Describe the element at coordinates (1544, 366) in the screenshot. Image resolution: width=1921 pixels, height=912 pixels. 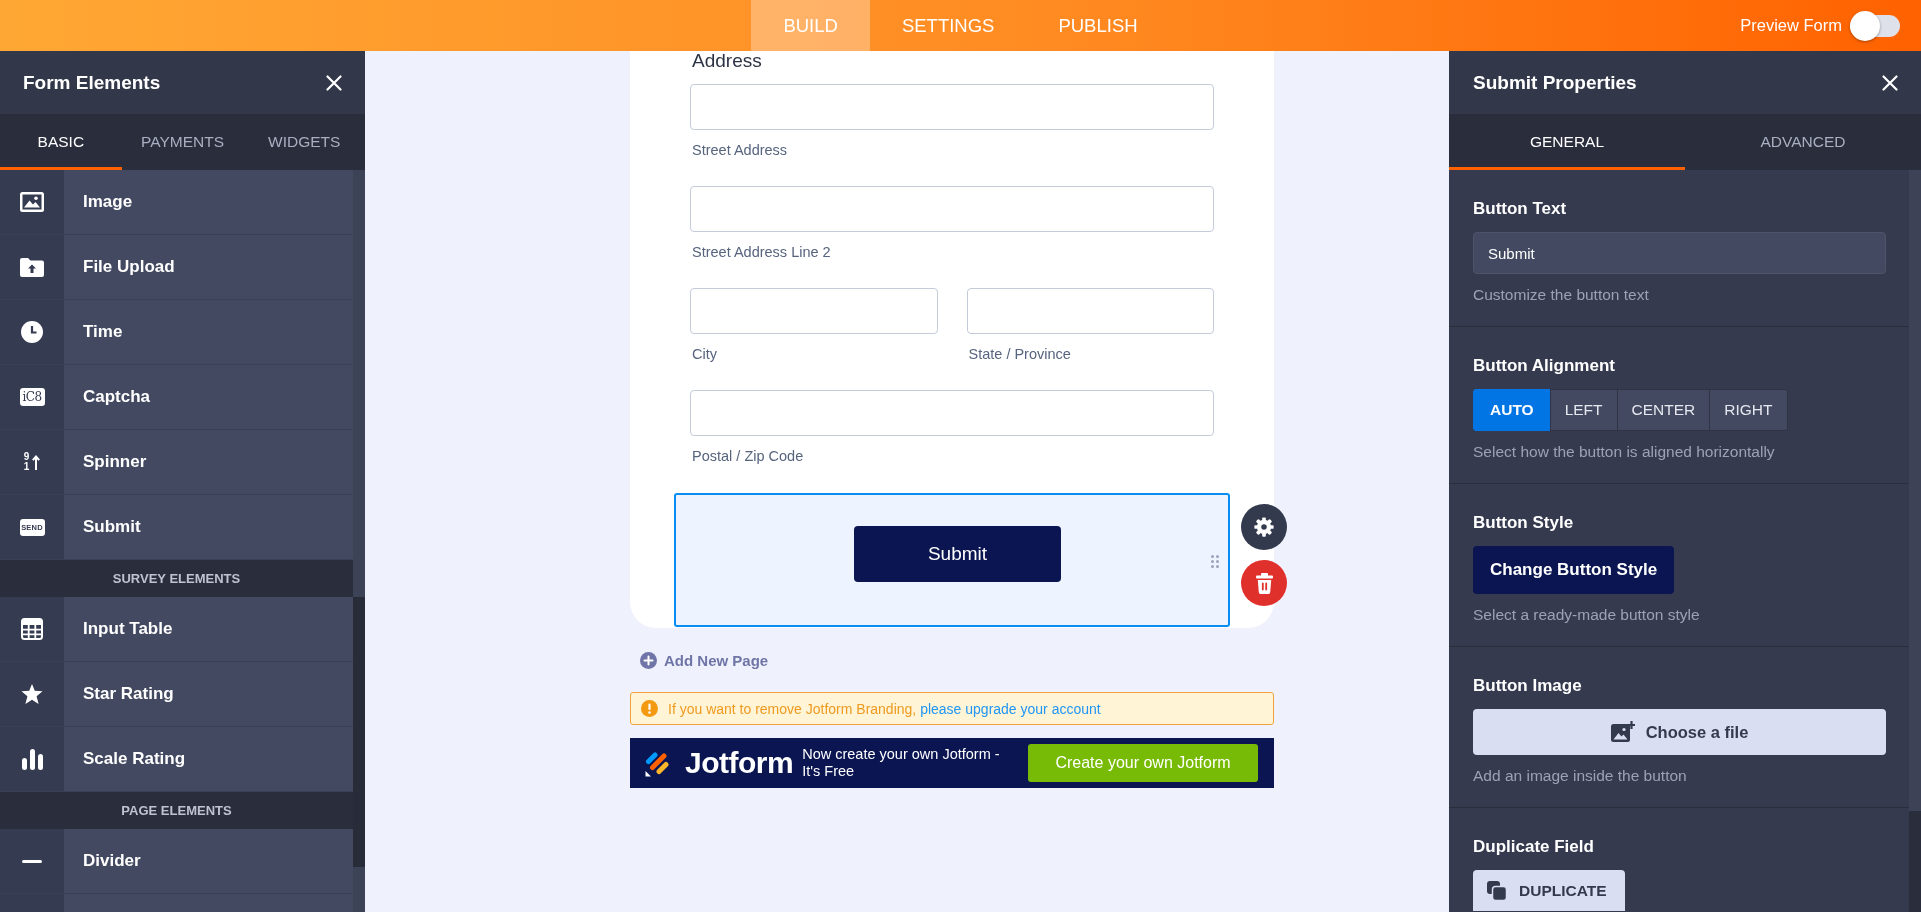
I see `section-title: Button Alignment` at that location.